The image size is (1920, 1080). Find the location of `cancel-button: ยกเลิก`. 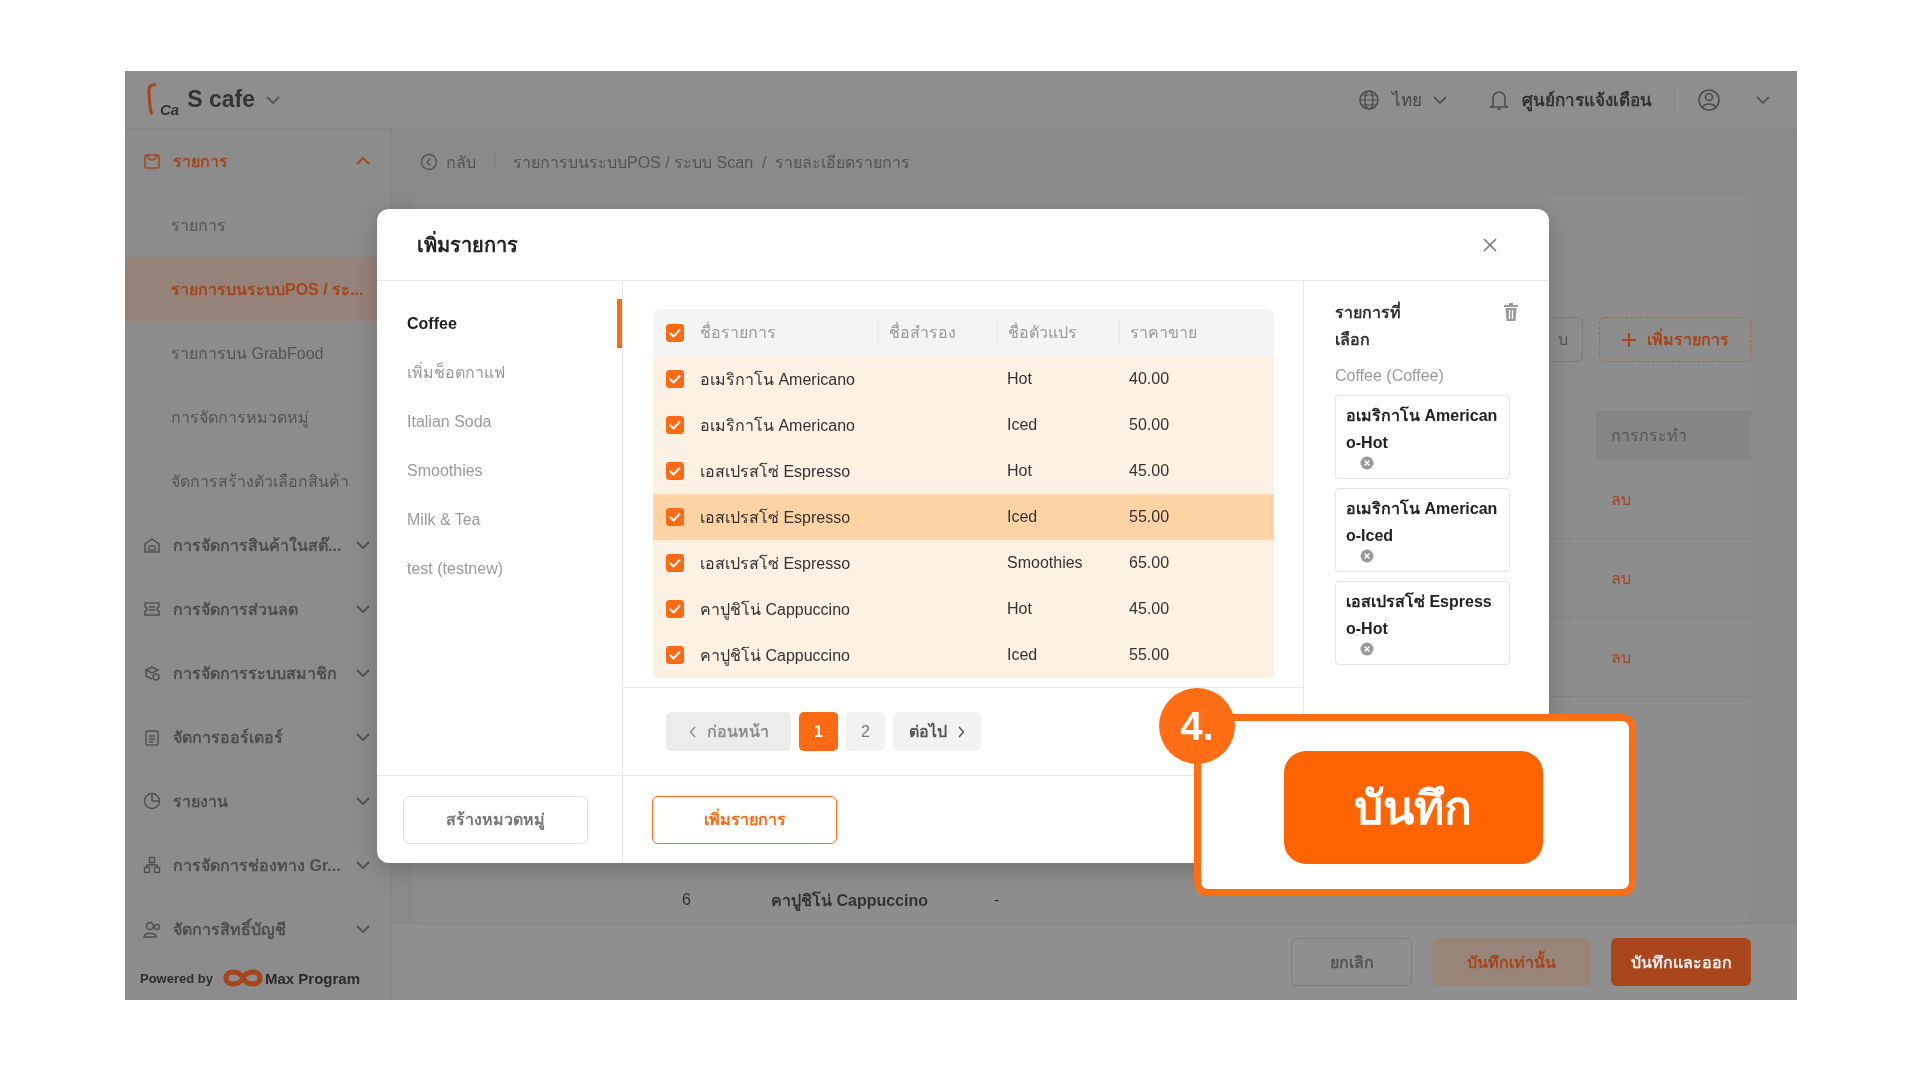

cancel-button: ยกเลิก is located at coordinates (1351, 962).